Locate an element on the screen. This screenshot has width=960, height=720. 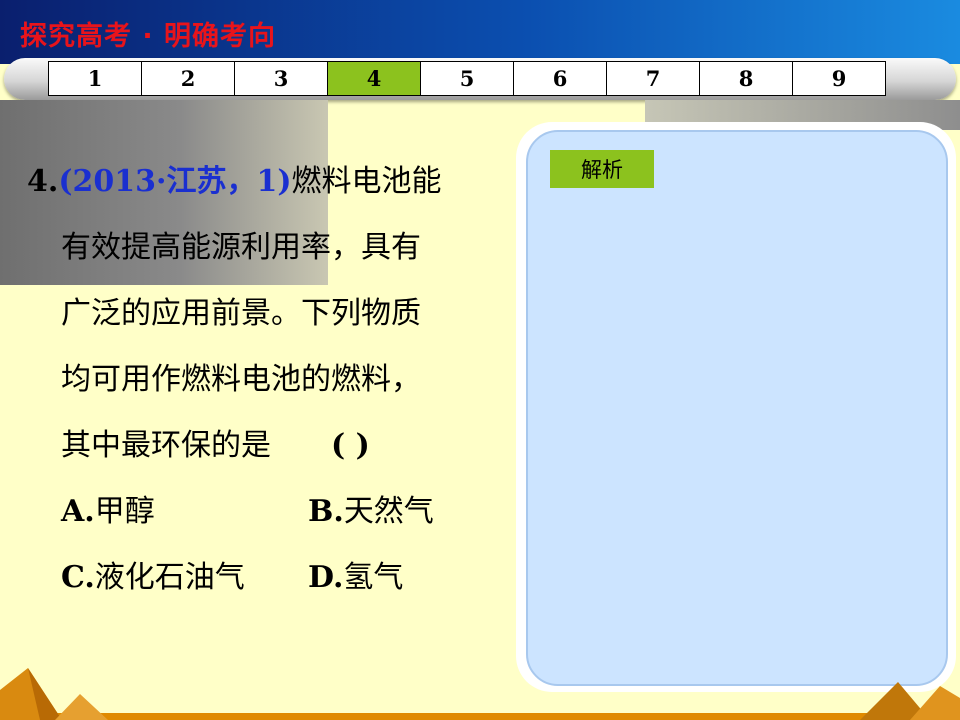
options-row-2: C.液化石油气 D.氢气 is located at coordinates (252, 578).